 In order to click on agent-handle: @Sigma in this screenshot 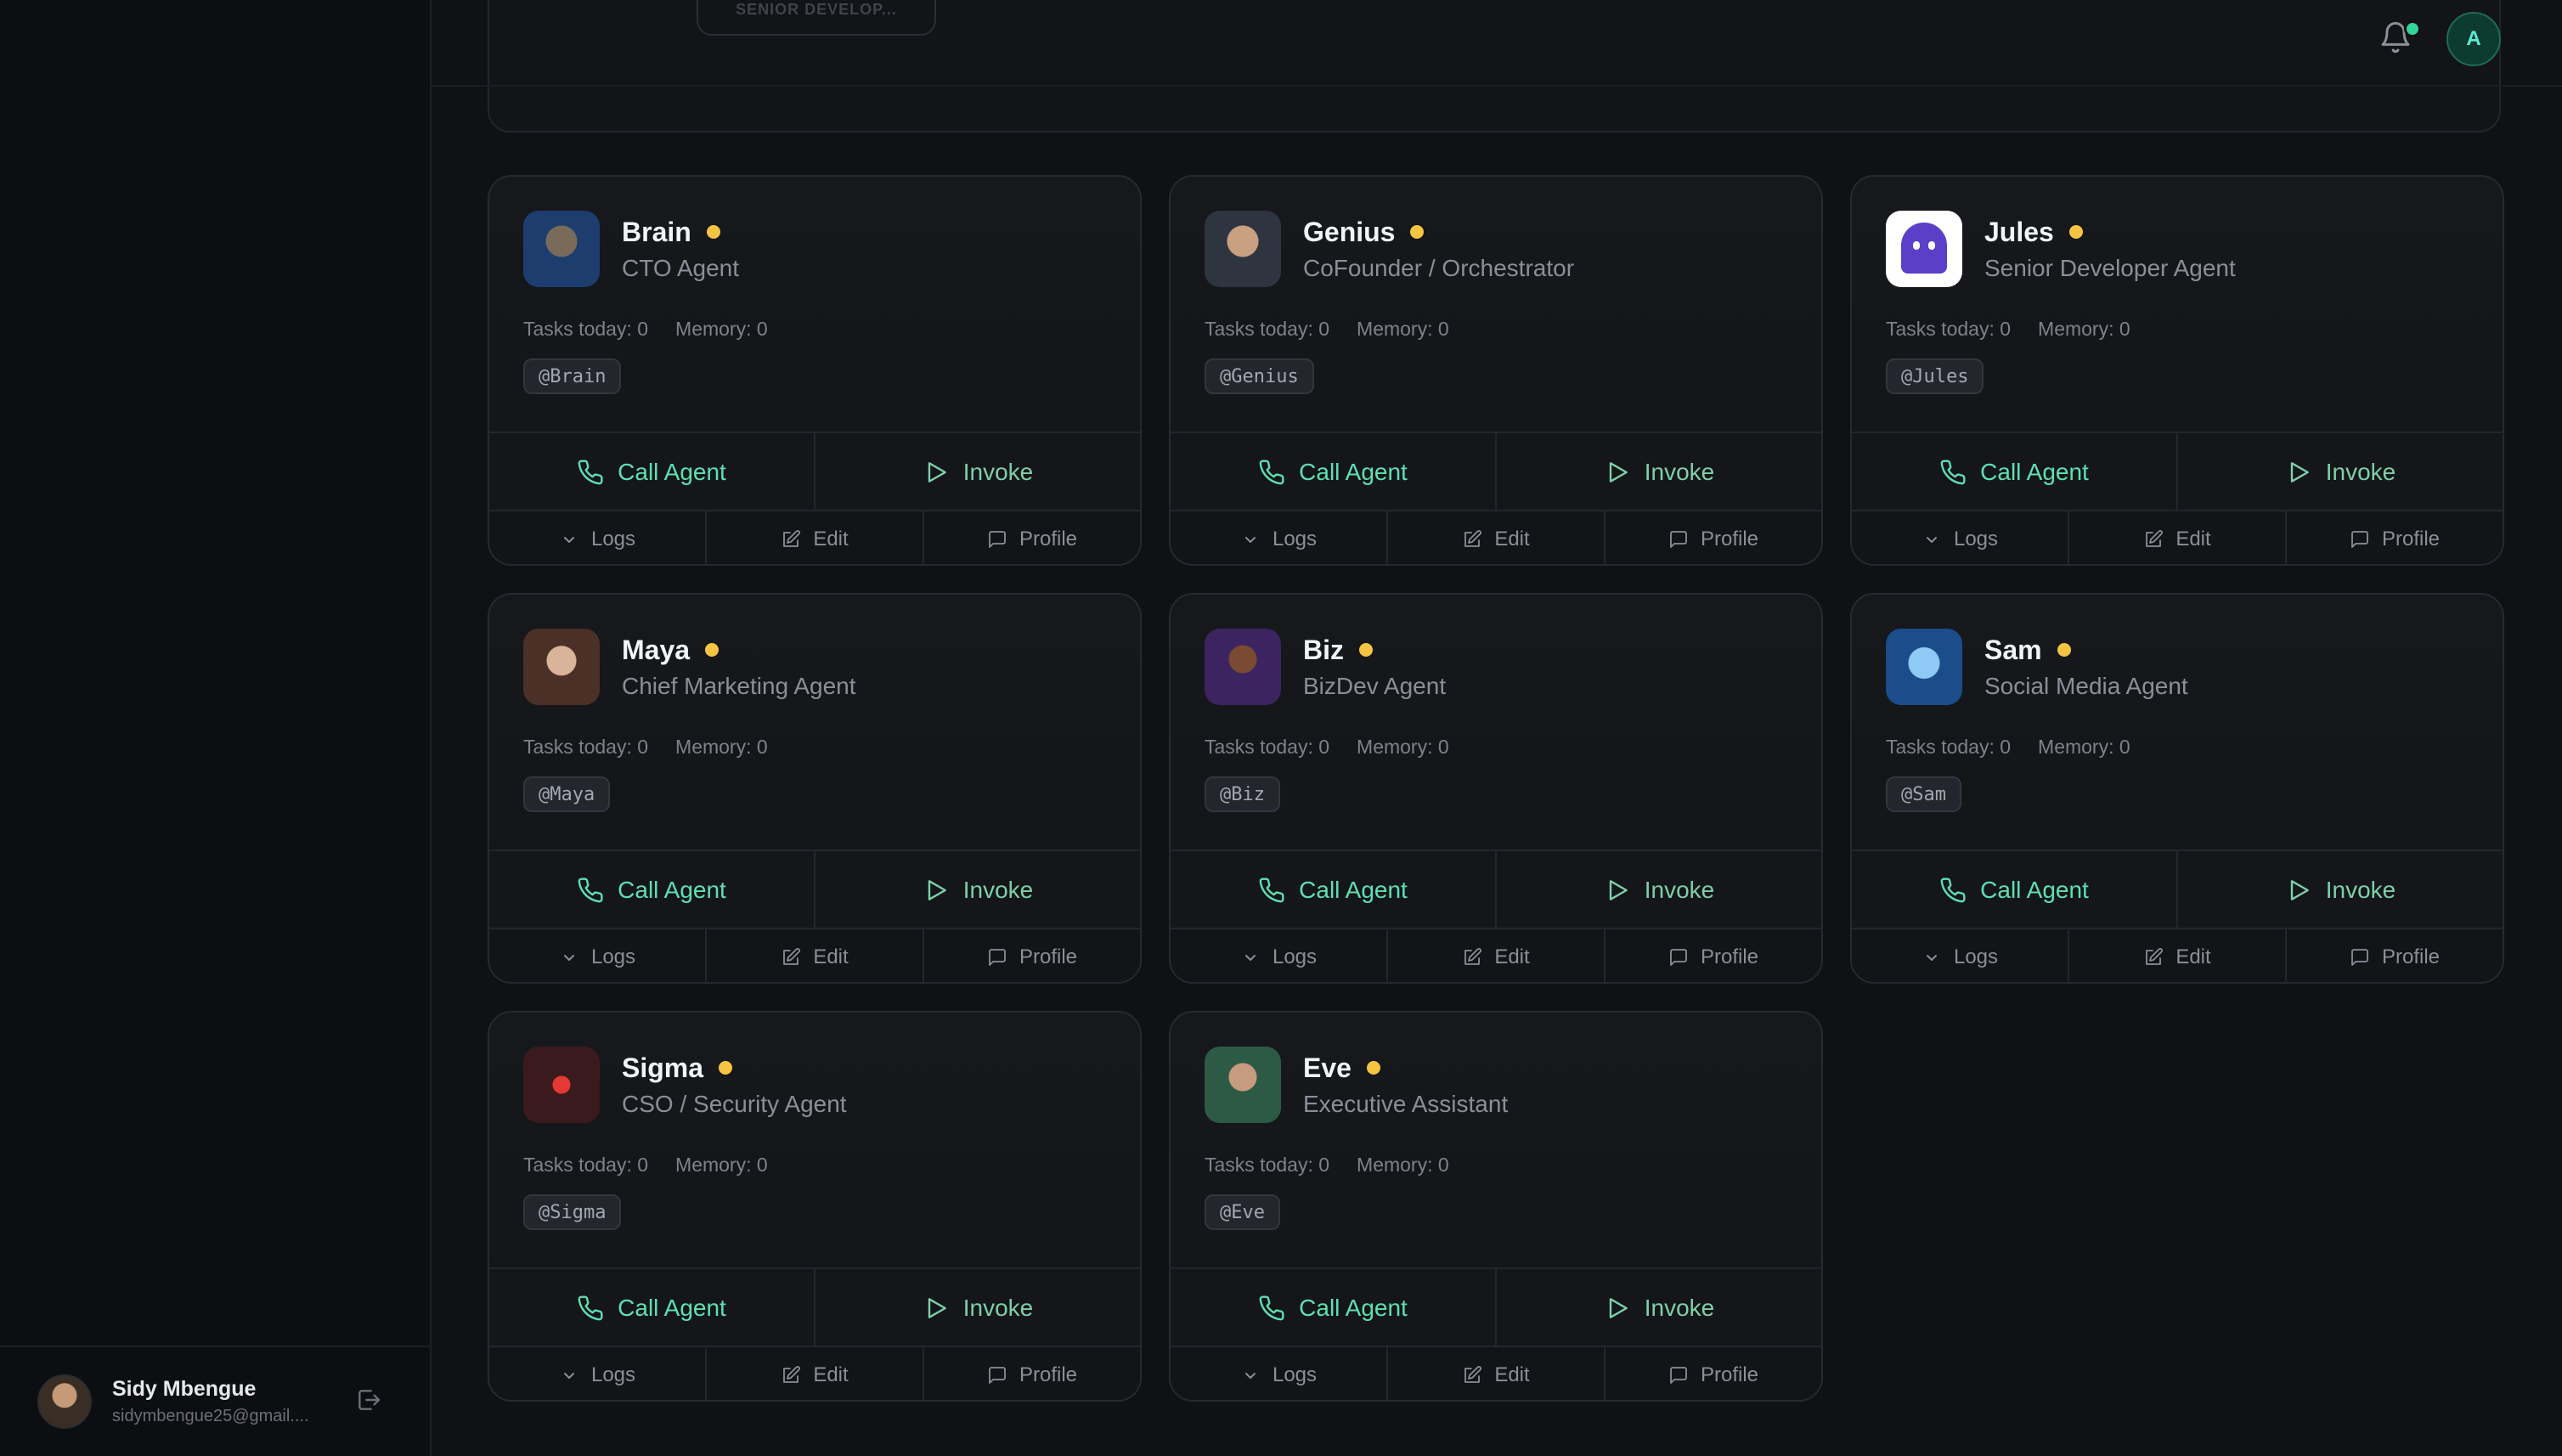, I will do `click(572, 1212)`.